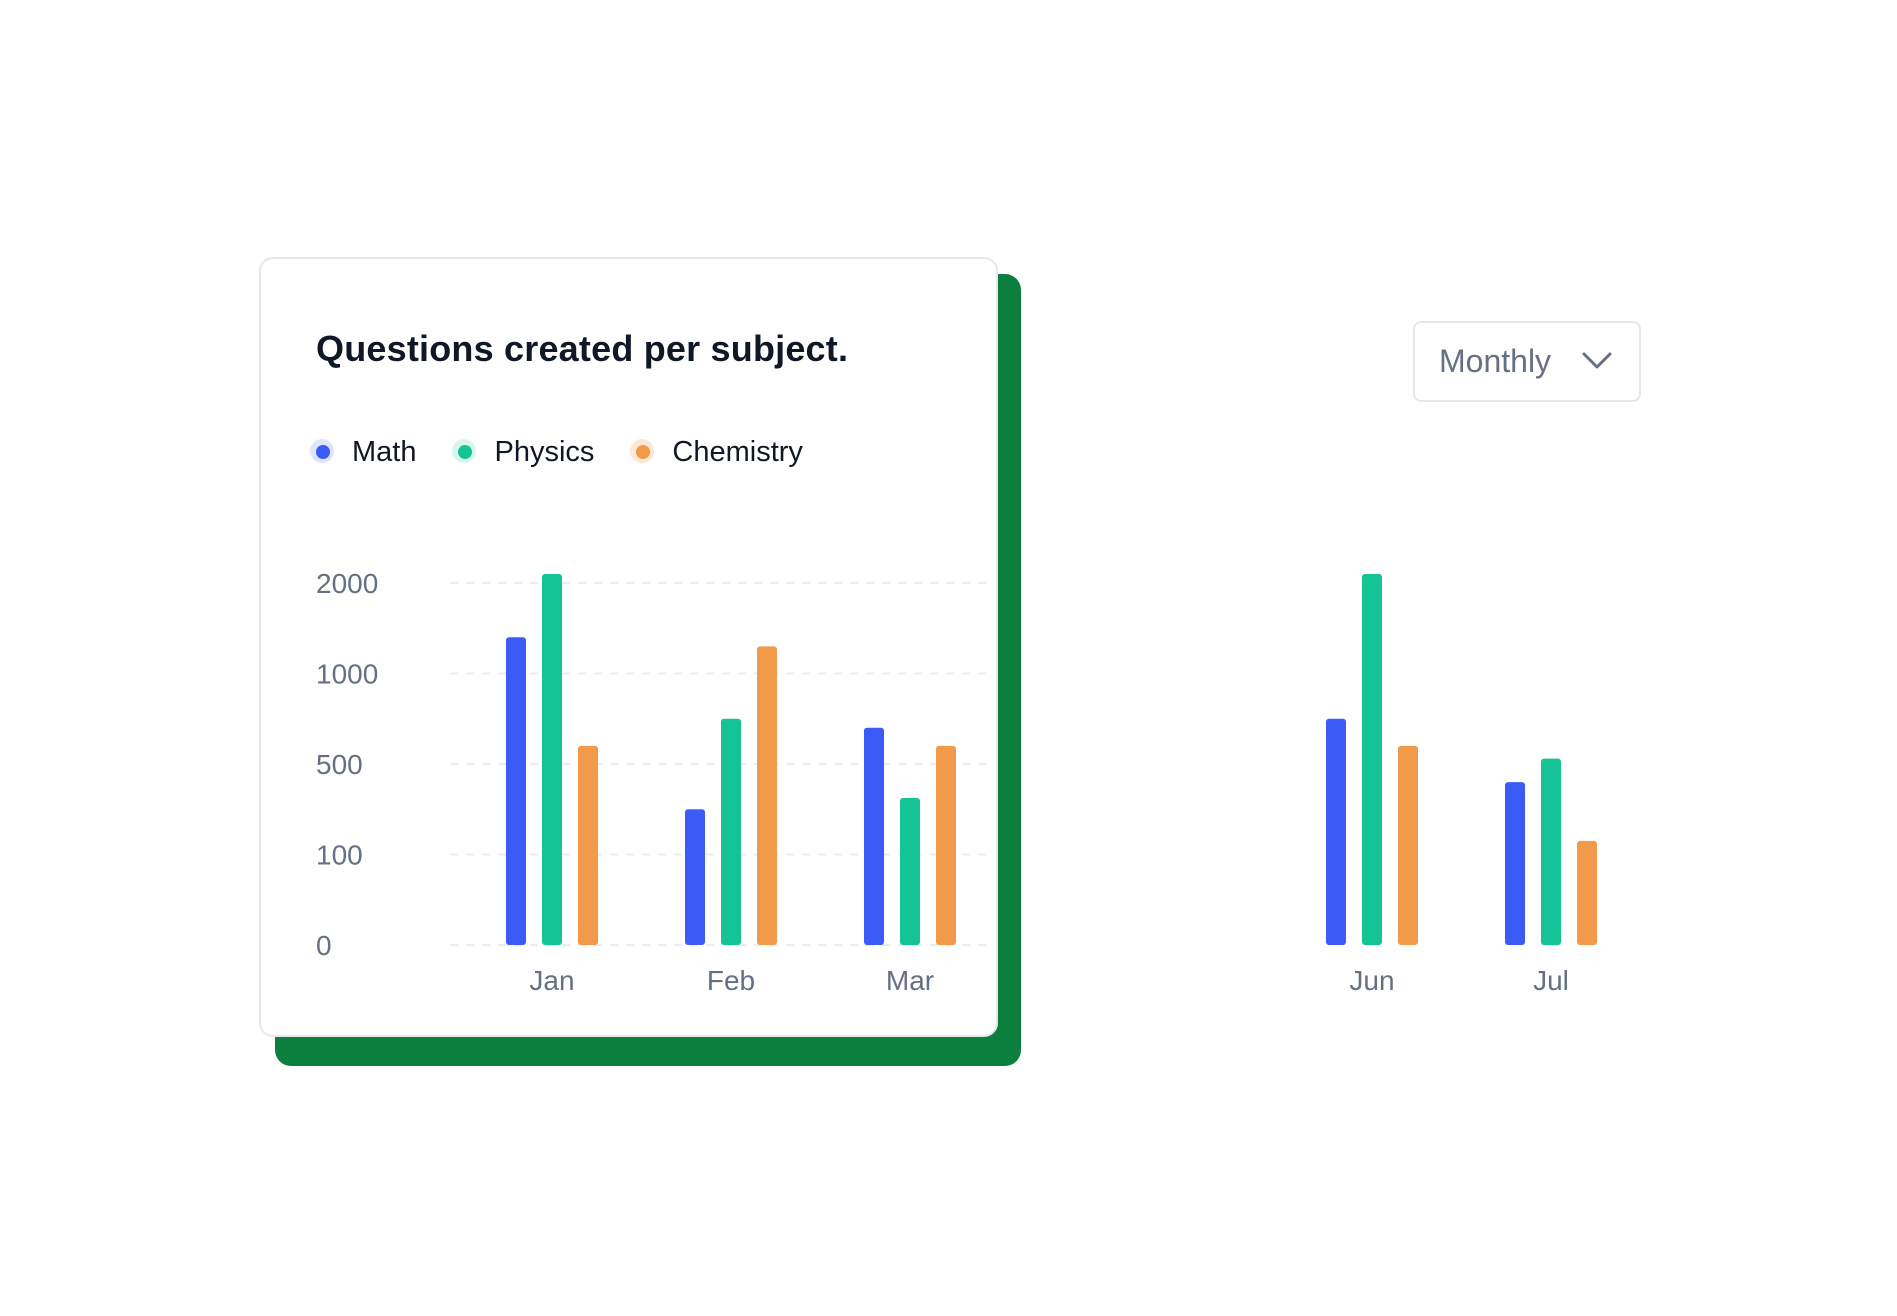  Describe the element at coordinates (1587, 892) in the screenshot. I see `bar-chemistry-jul` at that location.